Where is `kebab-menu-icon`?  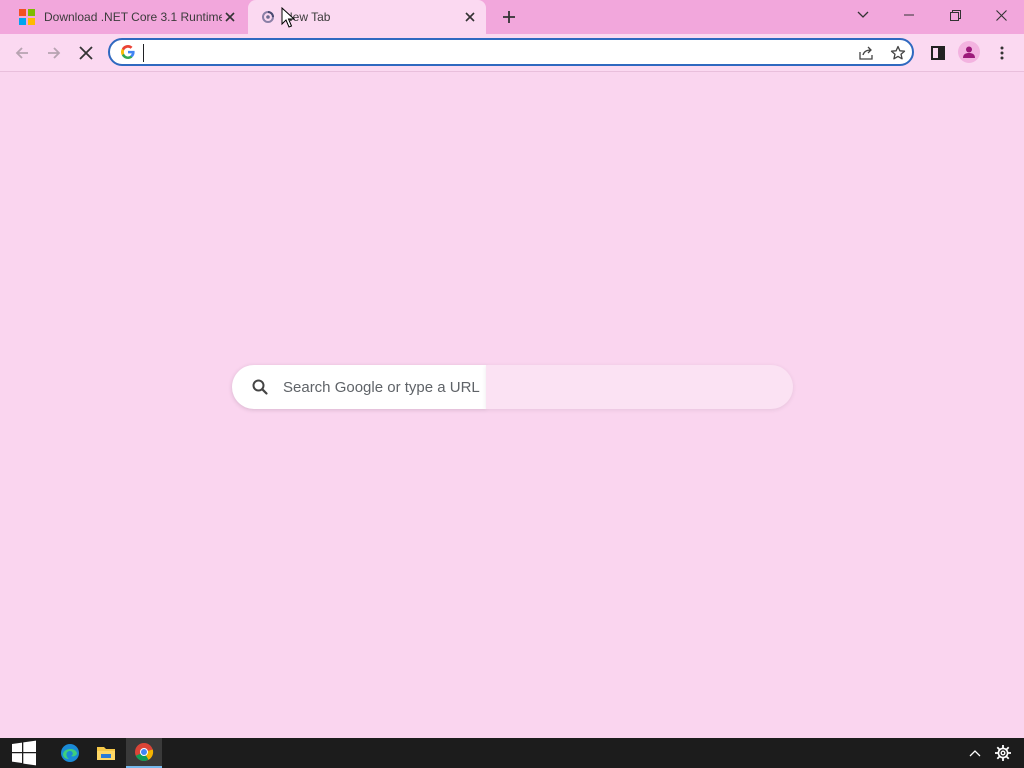 kebab-menu-icon is located at coordinates (1002, 53).